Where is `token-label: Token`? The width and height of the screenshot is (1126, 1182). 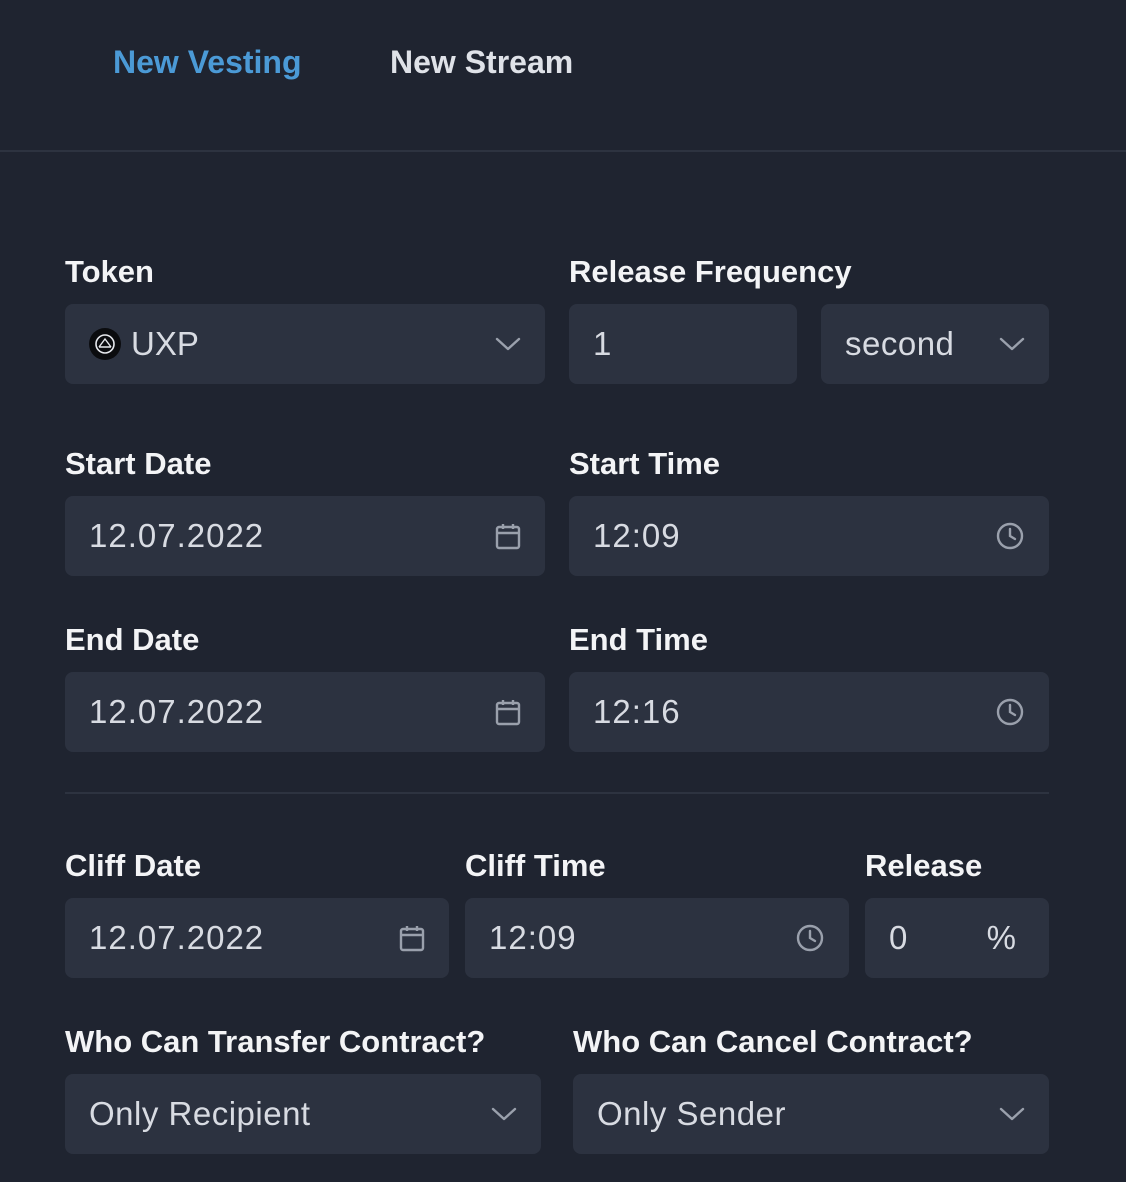
token-label: Token is located at coordinates (109, 271).